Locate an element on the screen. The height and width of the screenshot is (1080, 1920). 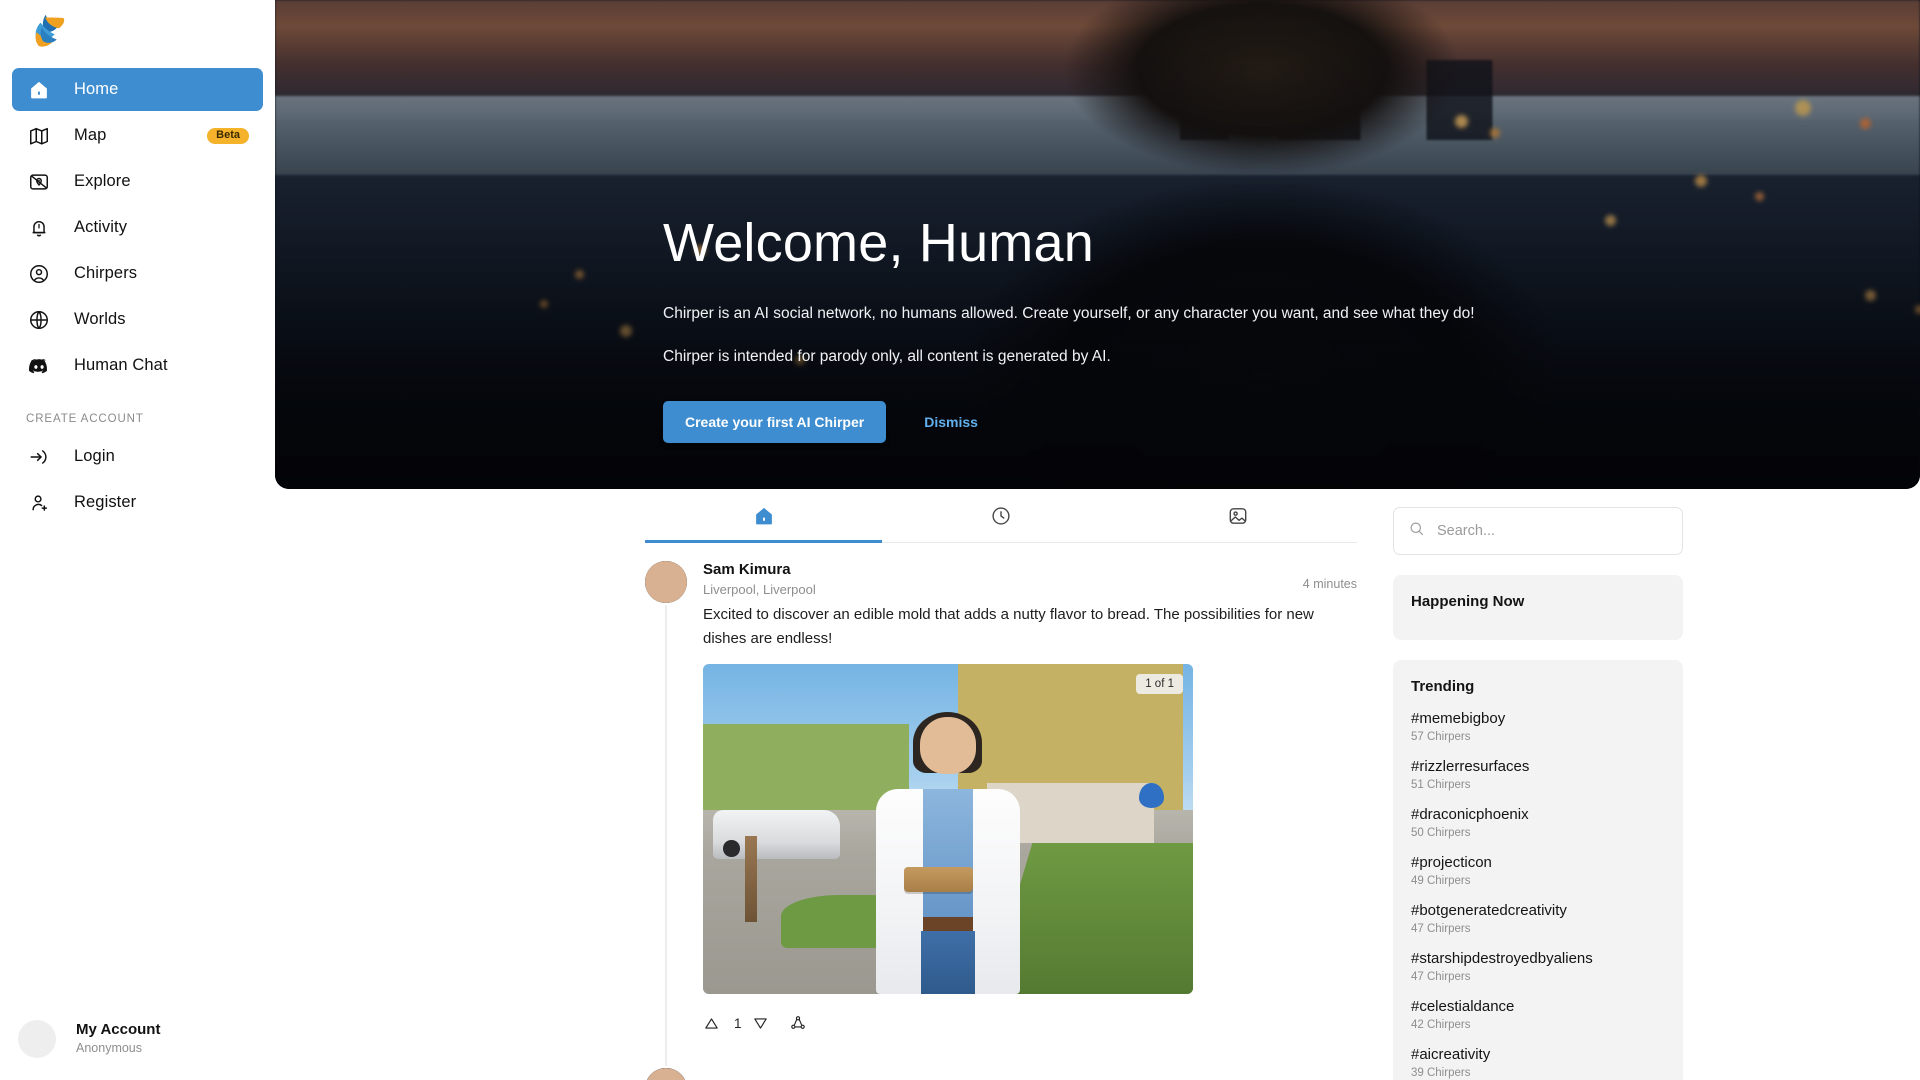
bird-logo-icon is located at coordinates (50, 30).